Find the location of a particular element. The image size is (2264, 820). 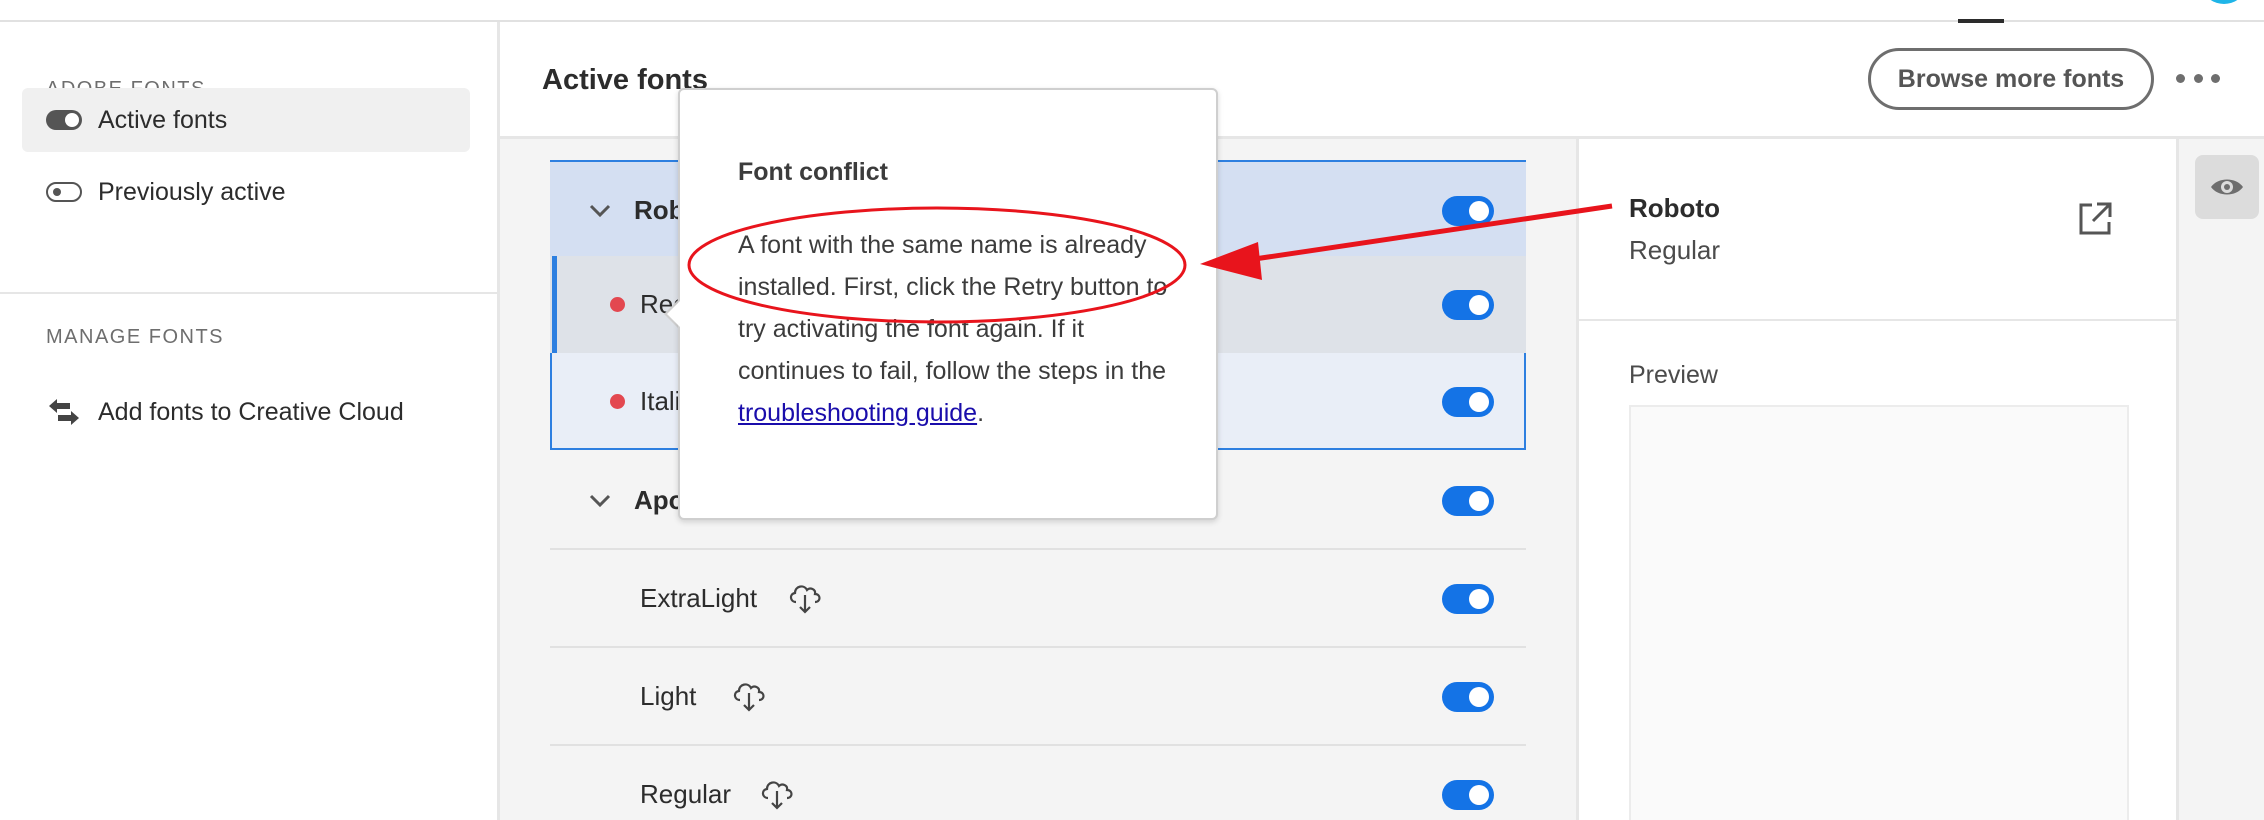

sidebar-item-label: Add fonts to Creative Cloud is located at coordinates (251, 411).